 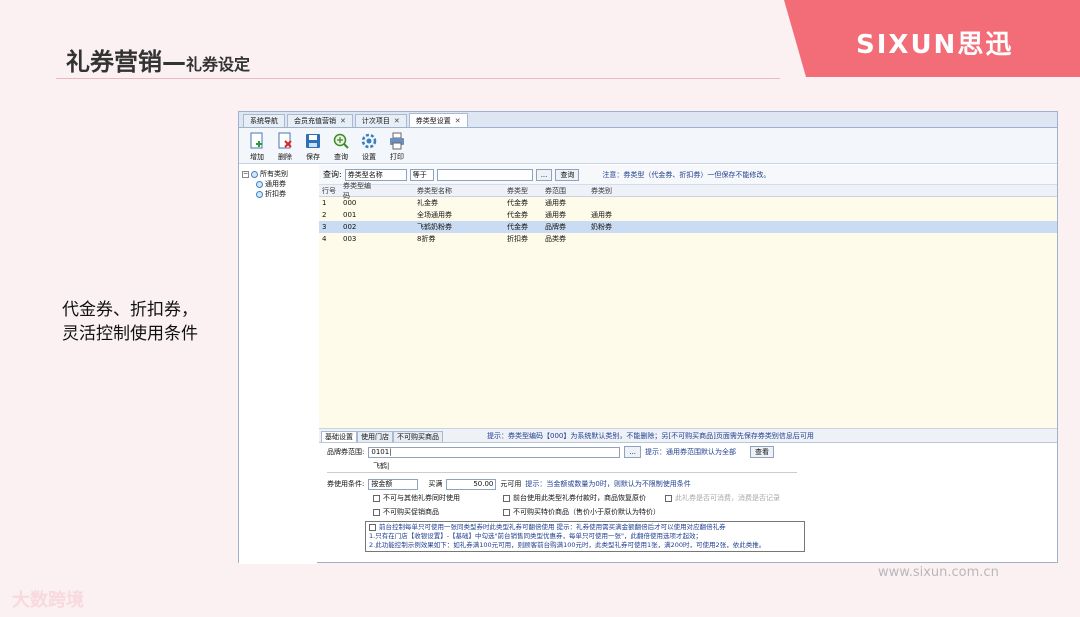 I want to click on title-sub: 礼券设定, so click(x=218, y=64).